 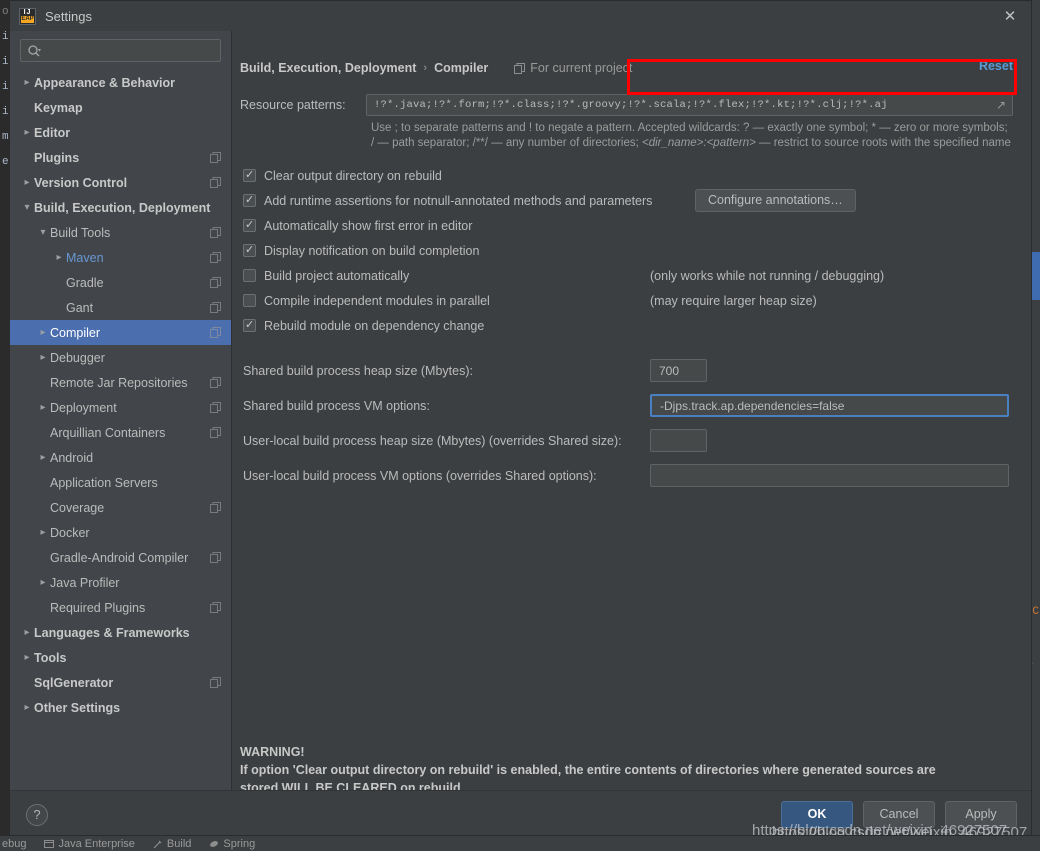 I want to click on sidebar-item-editor: Editor, so click(x=120, y=132).